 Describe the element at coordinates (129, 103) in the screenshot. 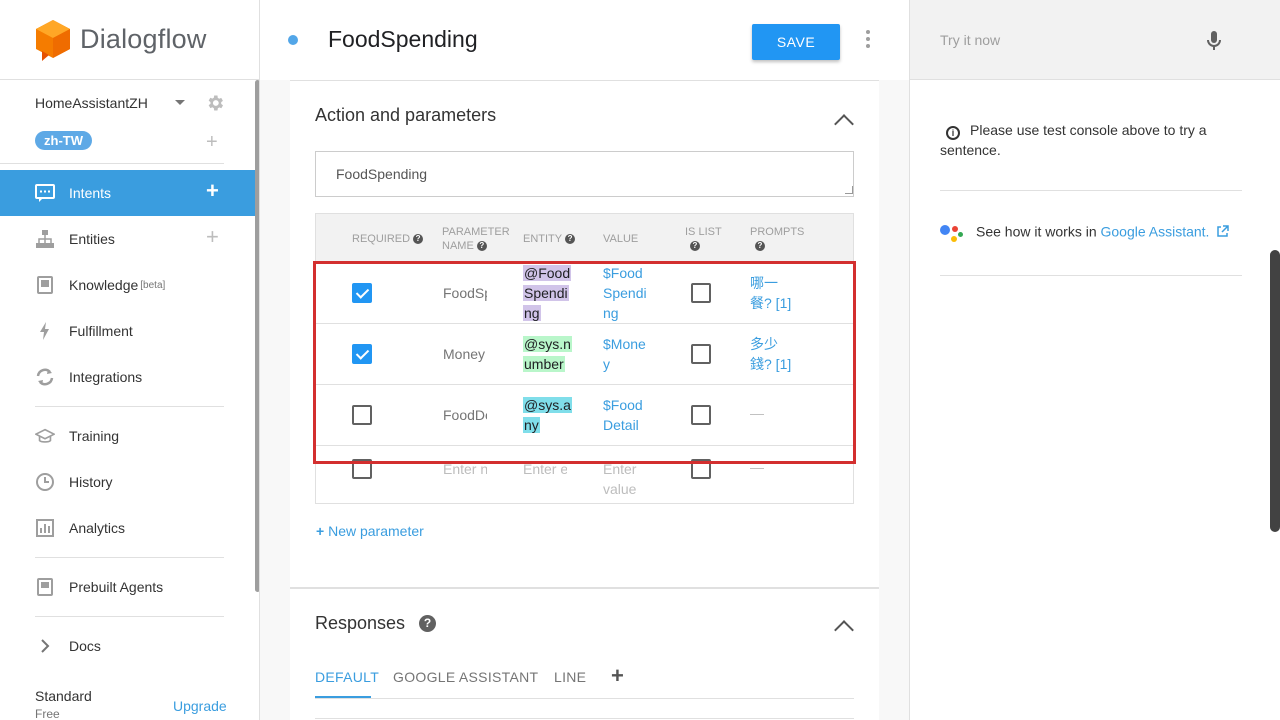

I see `agent-selector: HomeAssistantZH` at that location.